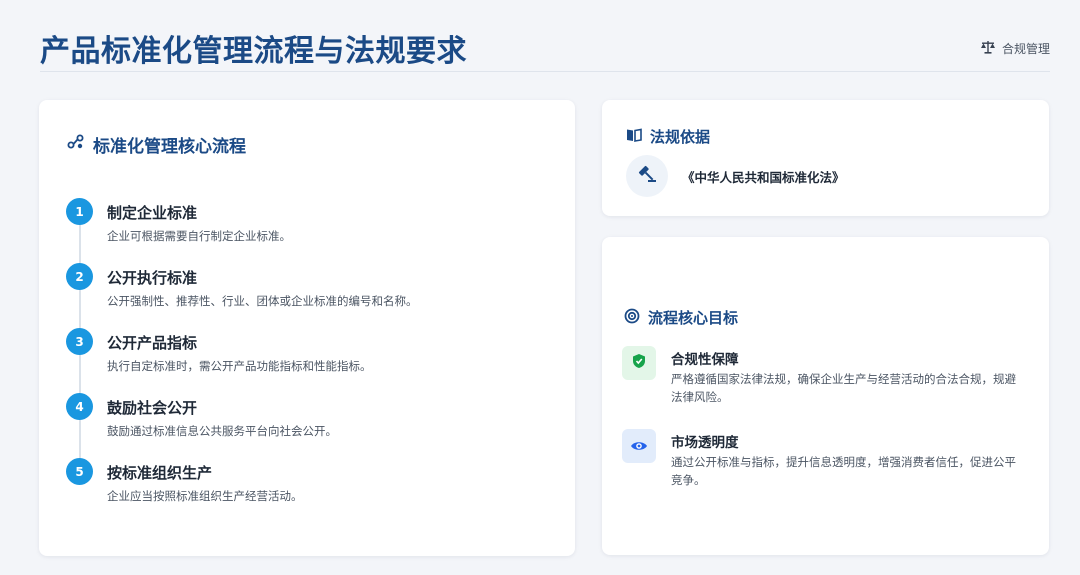 The image size is (1080, 575). What do you see at coordinates (253, 51) in the screenshot?
I see `page-title: 产品标准化管理流程与法规要求` at bounding box center [253, 51].